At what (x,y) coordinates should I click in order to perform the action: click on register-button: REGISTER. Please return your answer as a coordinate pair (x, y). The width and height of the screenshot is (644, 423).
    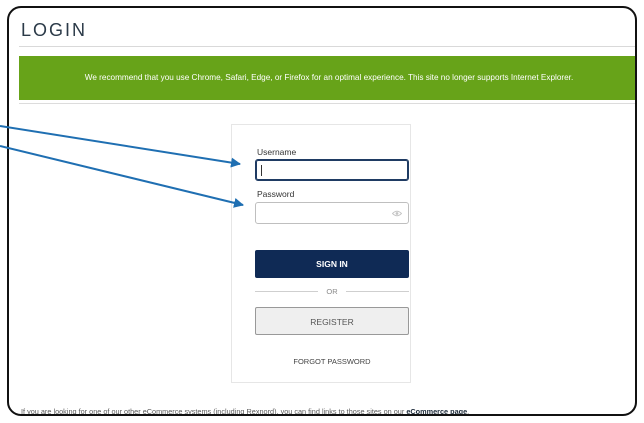
    Looking at the image, I should click on (332, 321).